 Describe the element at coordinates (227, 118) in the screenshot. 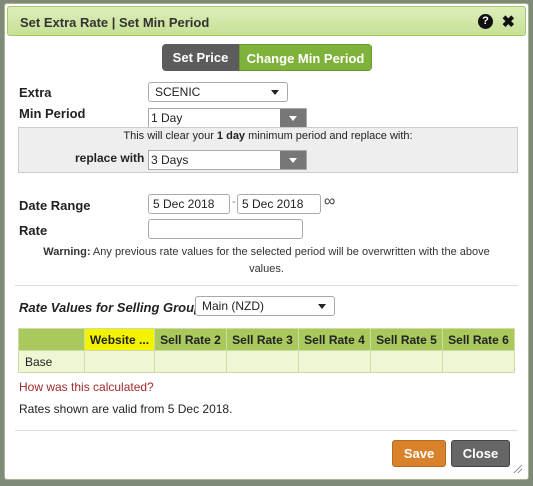

I see `min-period-select: 1 Day` at that location.